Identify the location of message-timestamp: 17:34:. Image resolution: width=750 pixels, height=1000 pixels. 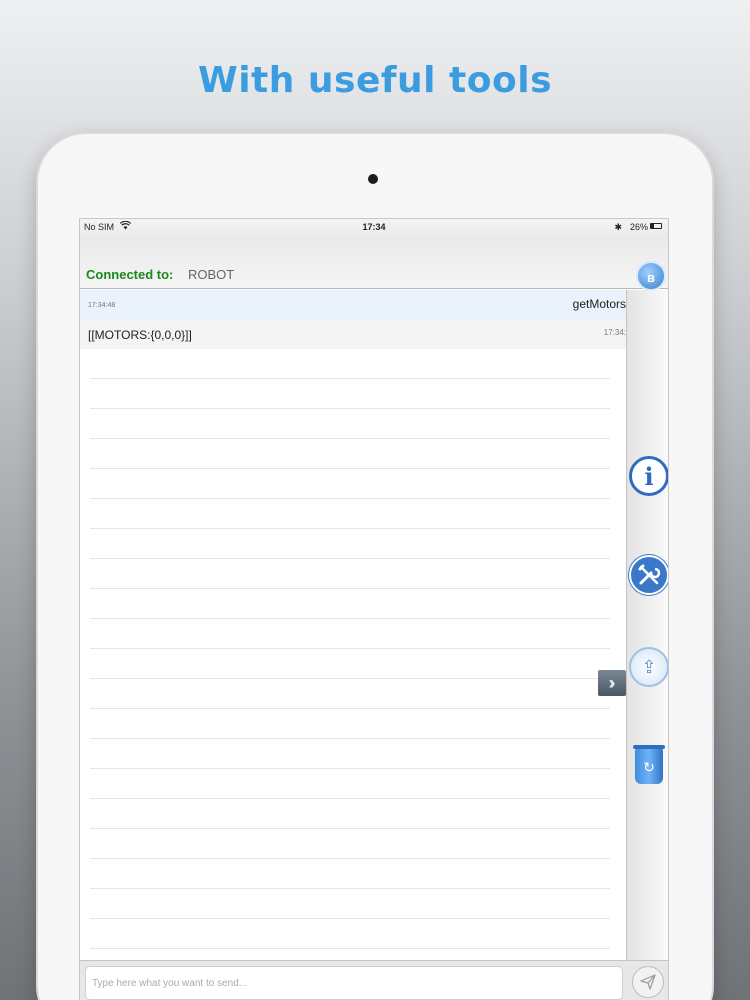
(614, 332).